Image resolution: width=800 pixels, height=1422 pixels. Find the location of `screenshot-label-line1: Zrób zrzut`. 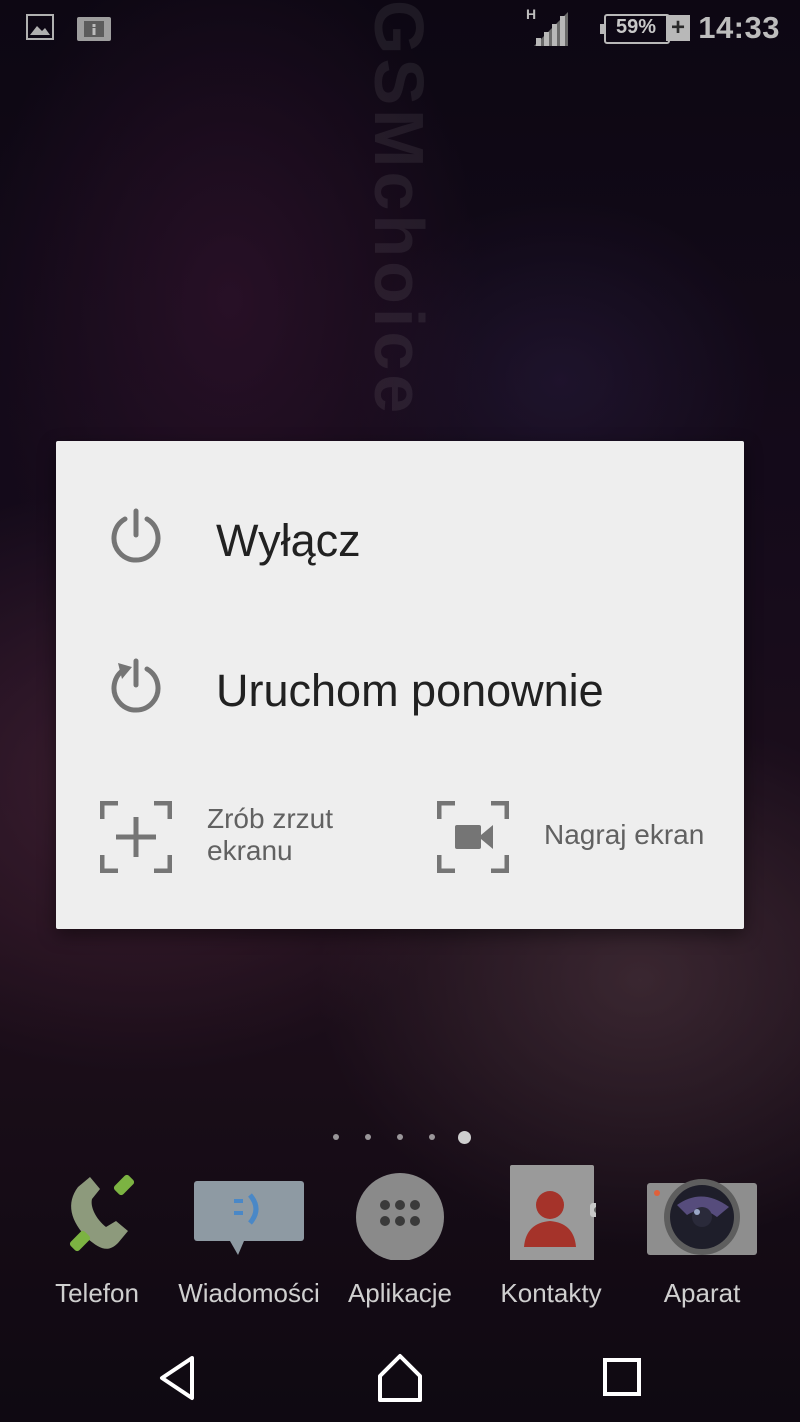

screenshot-label-line1: Zrób zrzut is located at coordinates (270, 818).